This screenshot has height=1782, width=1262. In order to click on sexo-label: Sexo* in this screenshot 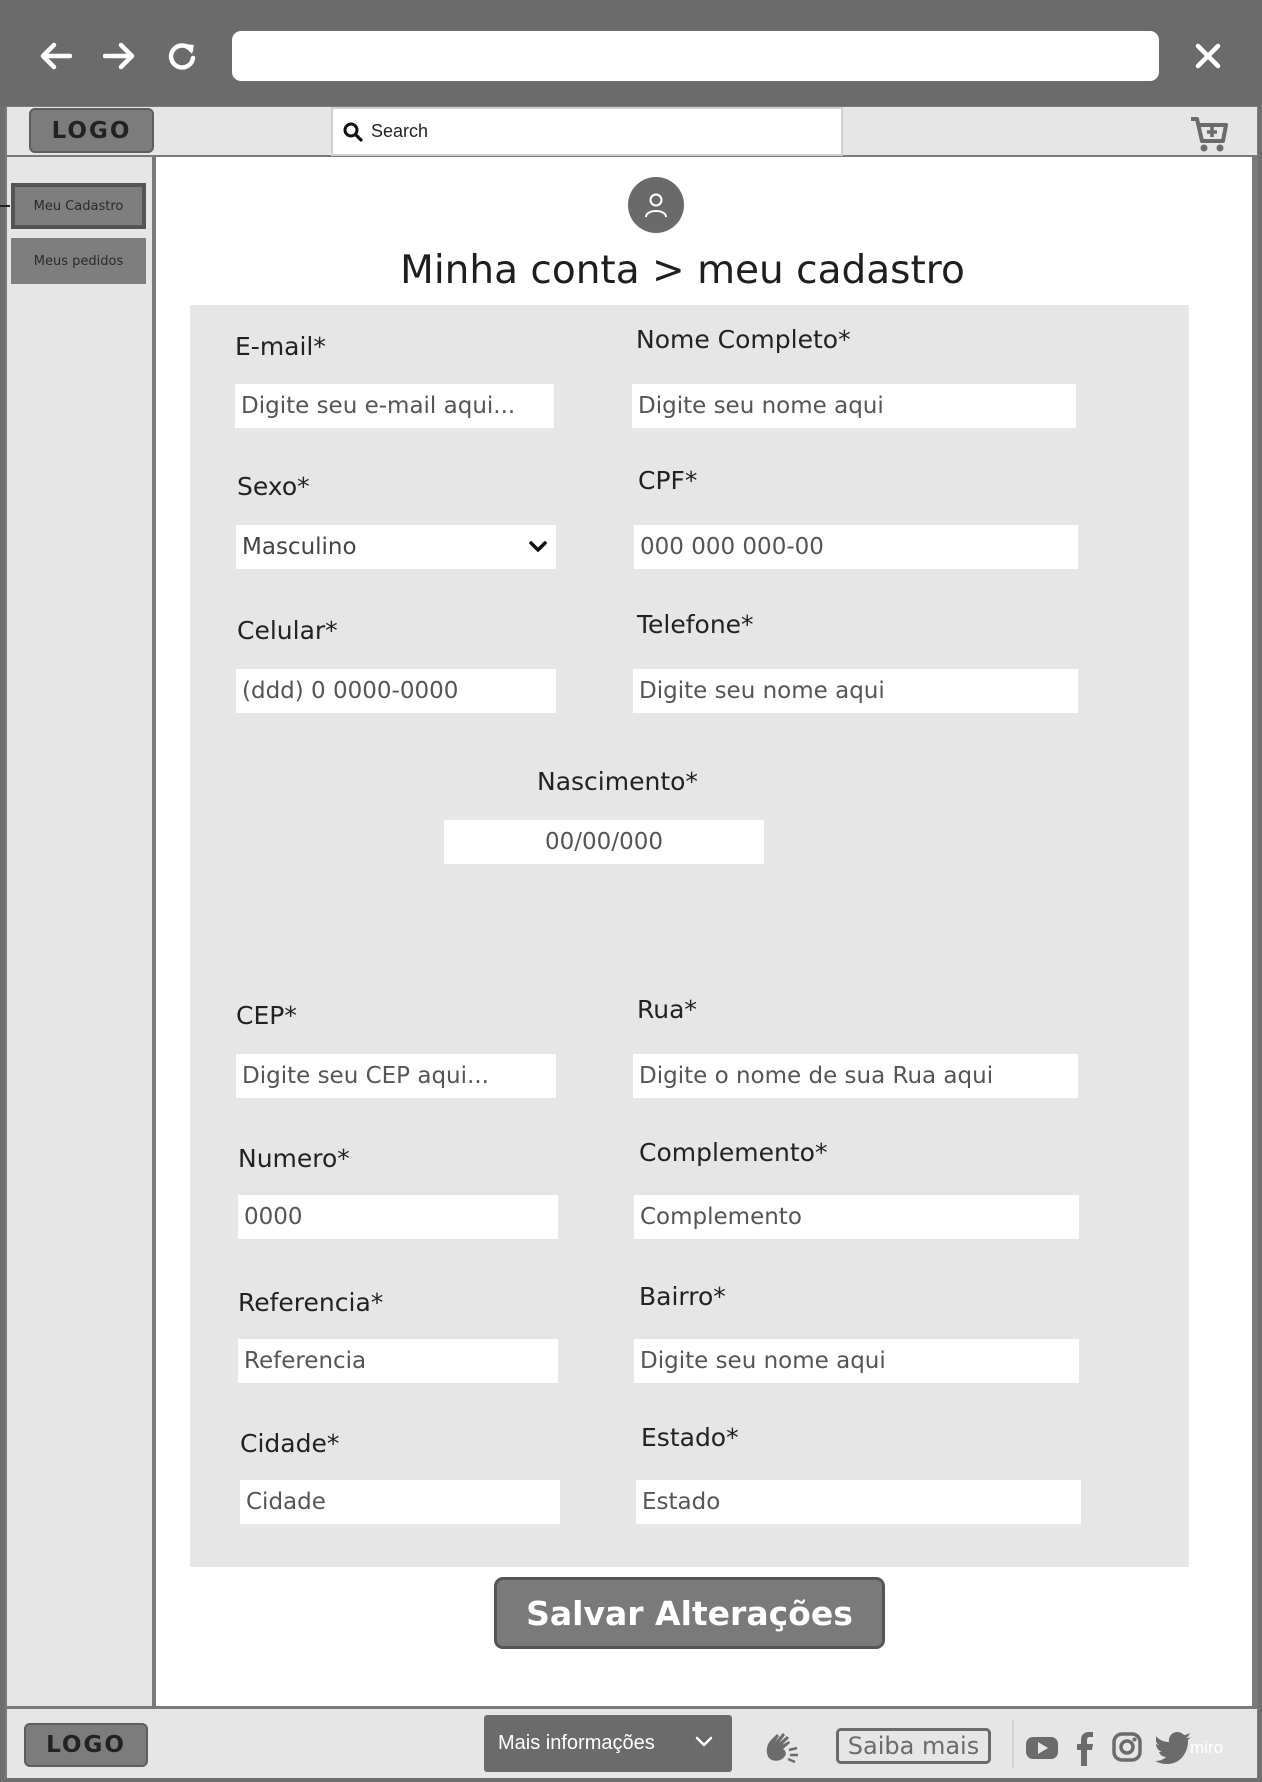, I will do `click(273, 486)`.